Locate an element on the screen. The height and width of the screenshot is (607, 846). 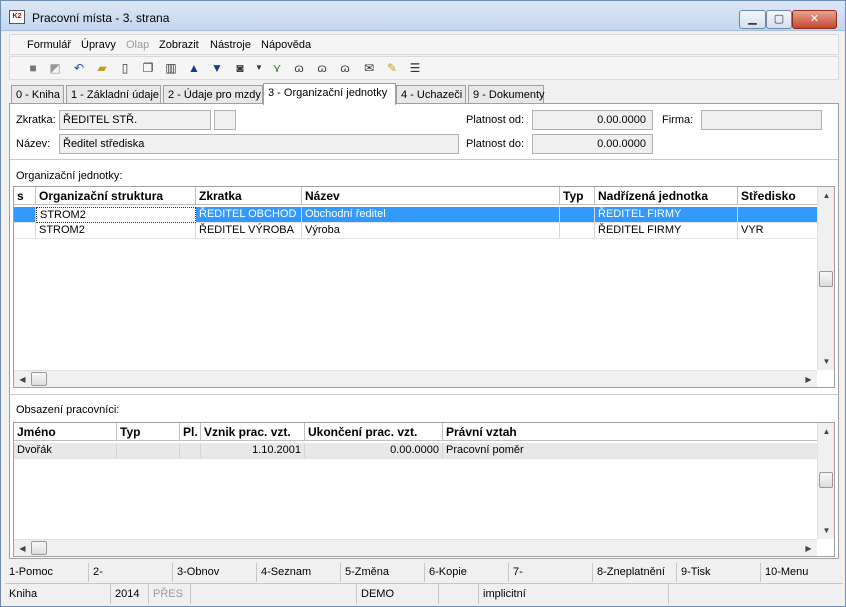
cell-typ is located at coordinates (148, 451).